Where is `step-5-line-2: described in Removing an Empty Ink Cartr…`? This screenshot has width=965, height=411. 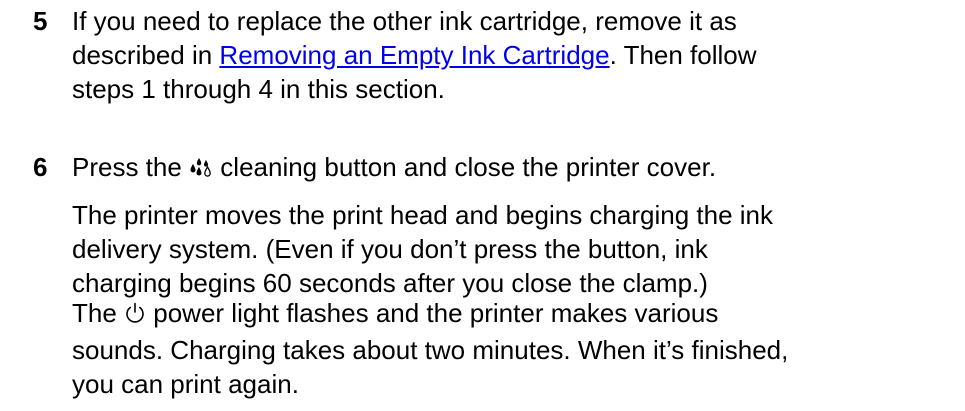
step-5-line-2: described in Removing an Empty Ink Cartr… is located at coordinates (512, 55).